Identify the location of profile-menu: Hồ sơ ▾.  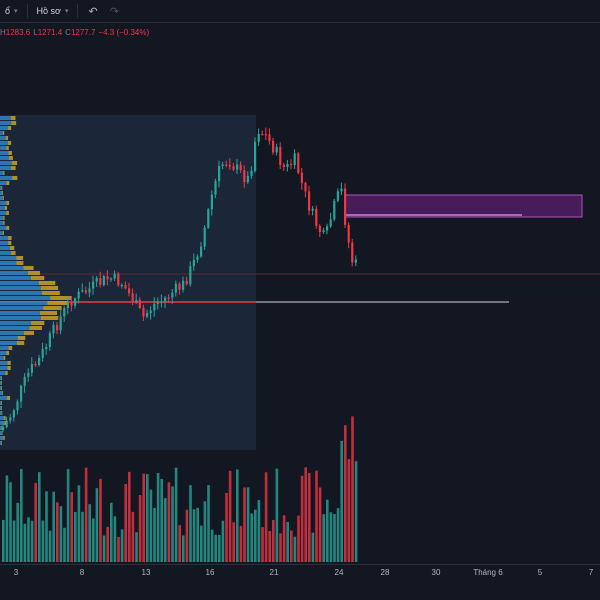
(53, 11).